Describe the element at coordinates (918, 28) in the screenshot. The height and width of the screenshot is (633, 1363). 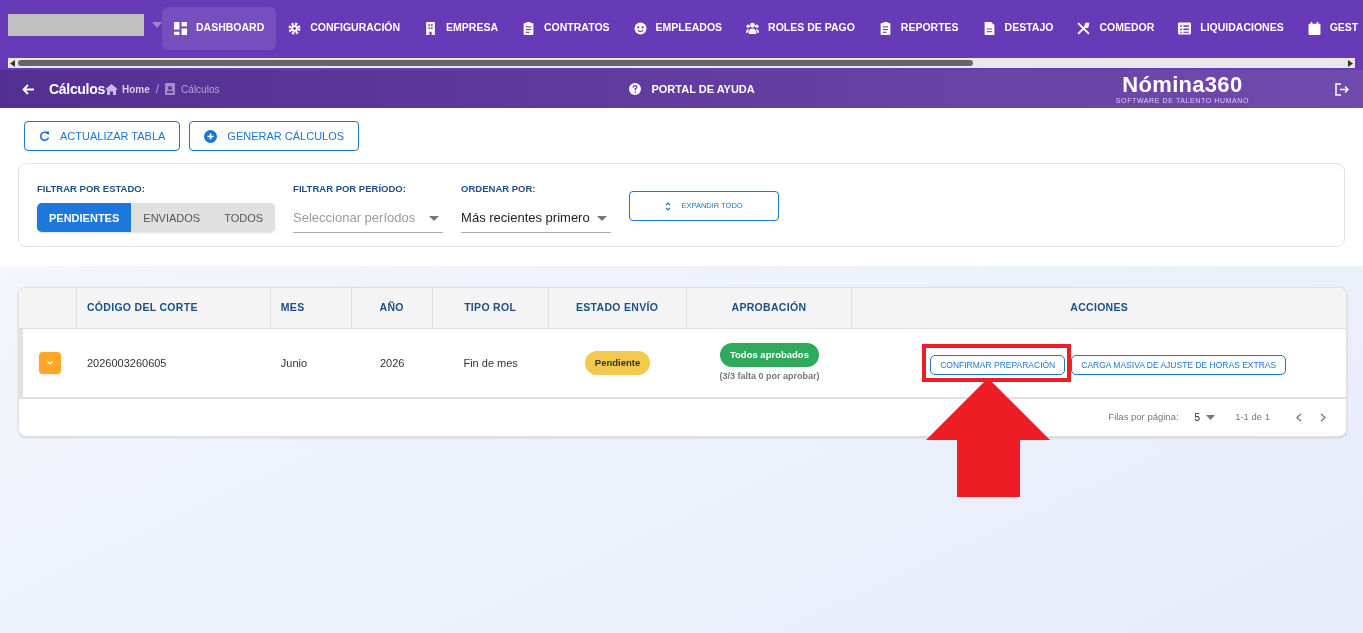
I see `nav-tab: REPORTES` at that location.